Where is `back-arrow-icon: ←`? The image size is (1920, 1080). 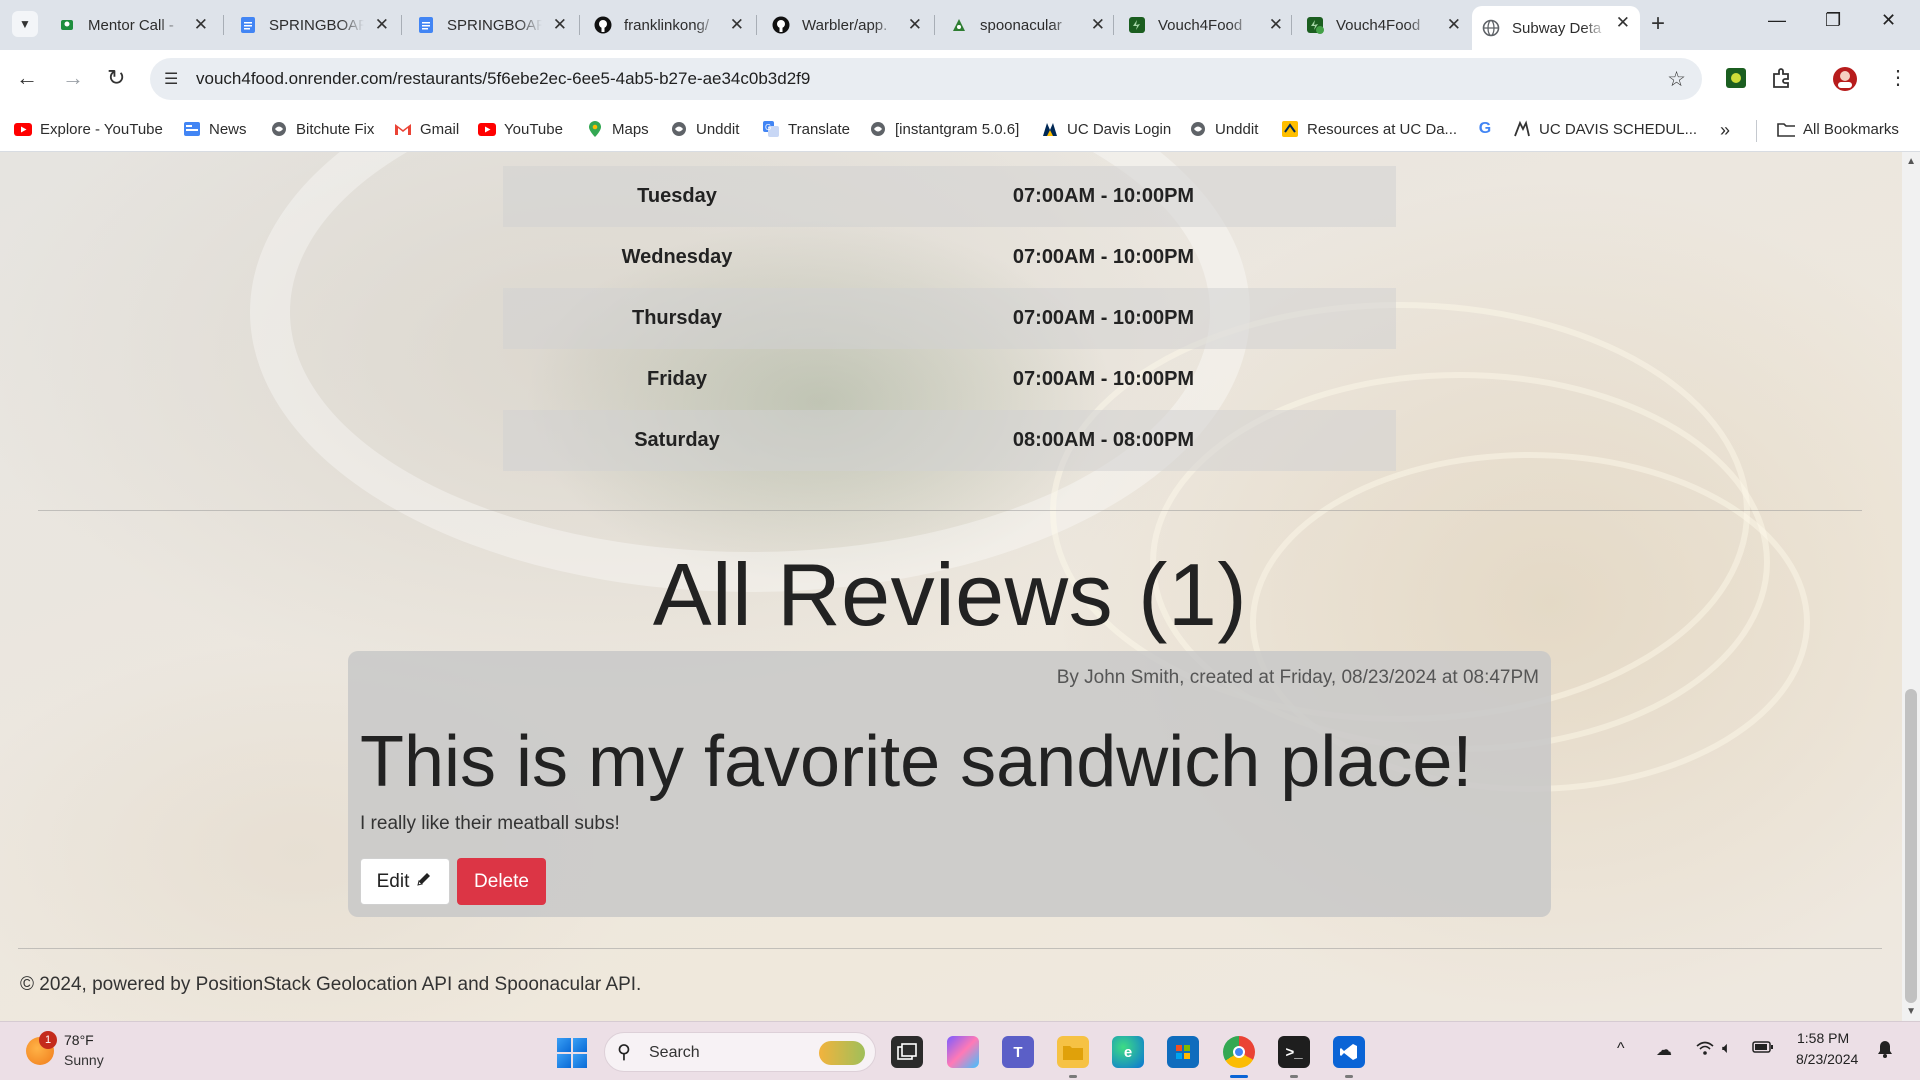
back-arrow-icon: ← is located at coordinates (27, 78).